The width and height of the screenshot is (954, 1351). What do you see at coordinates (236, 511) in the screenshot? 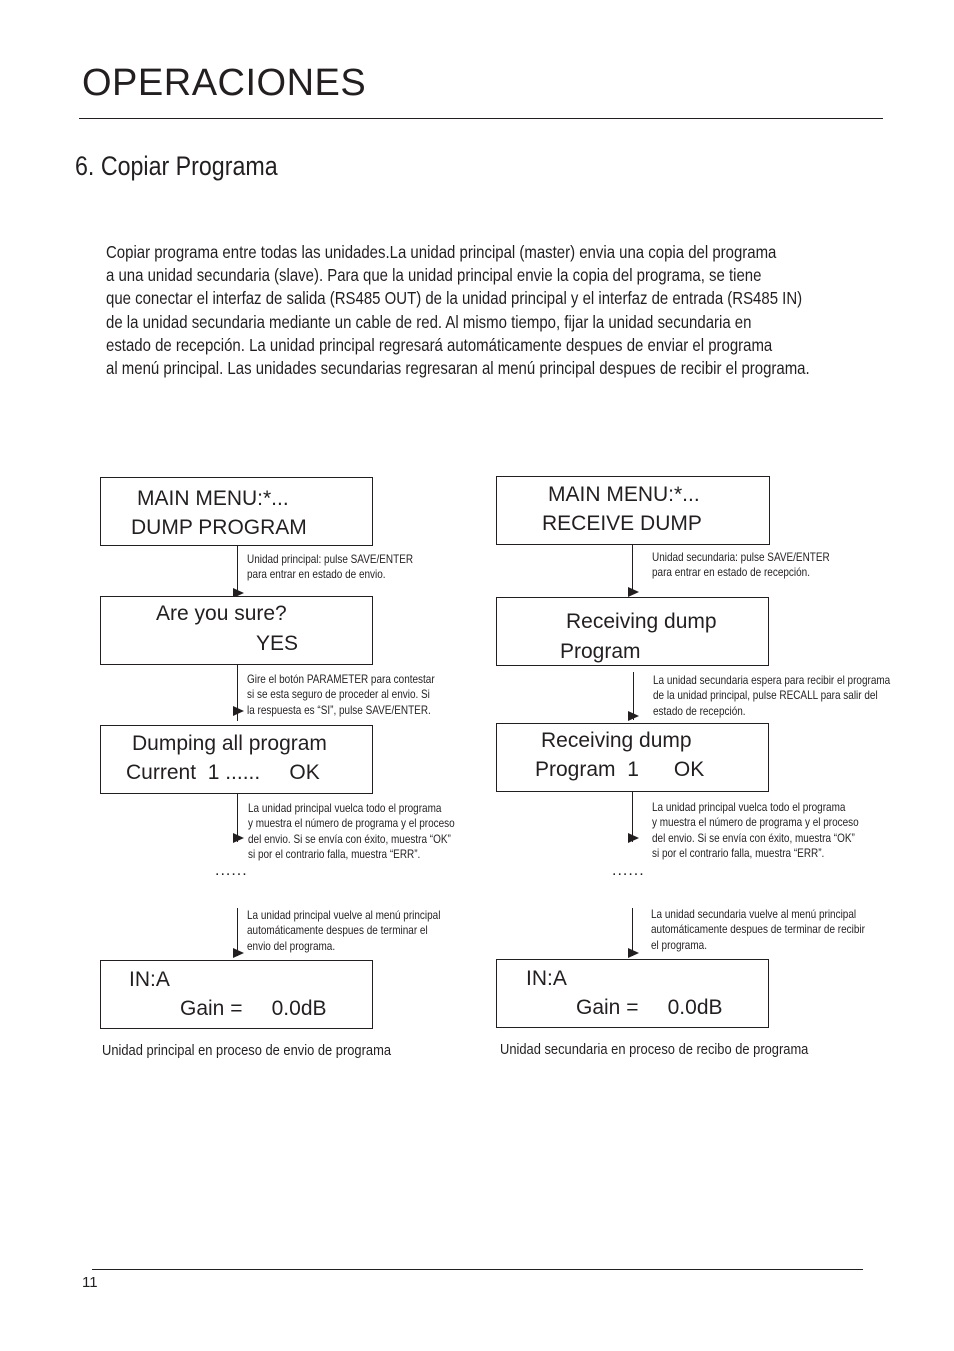
I see `lcd-screen-main-menu-dump: MAIN MENU:*... DUMP PROGRAM` at bounding box center [236, 511].